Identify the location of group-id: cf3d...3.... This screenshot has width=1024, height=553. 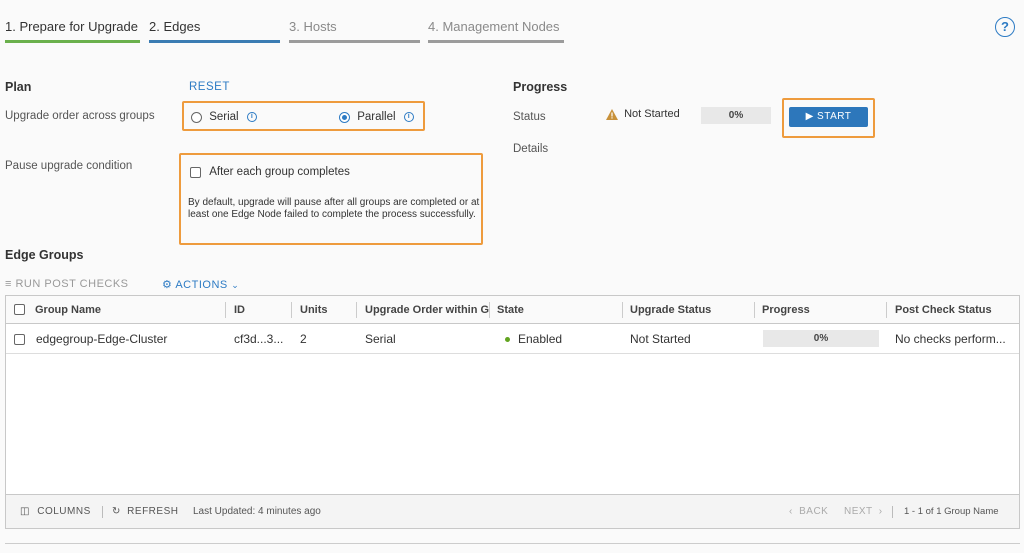
(259, 339).